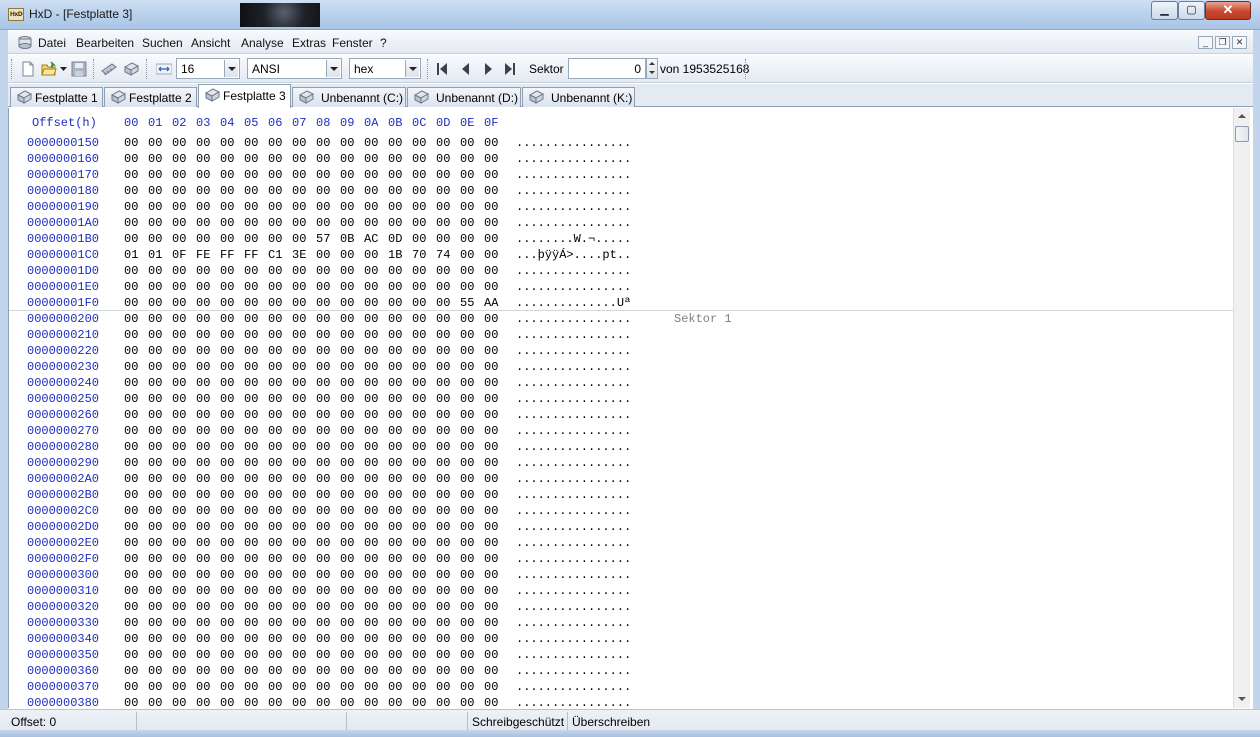  Describe the element at coordinates (131, 69) in the screenshot. I see `disk-icon` at that location.